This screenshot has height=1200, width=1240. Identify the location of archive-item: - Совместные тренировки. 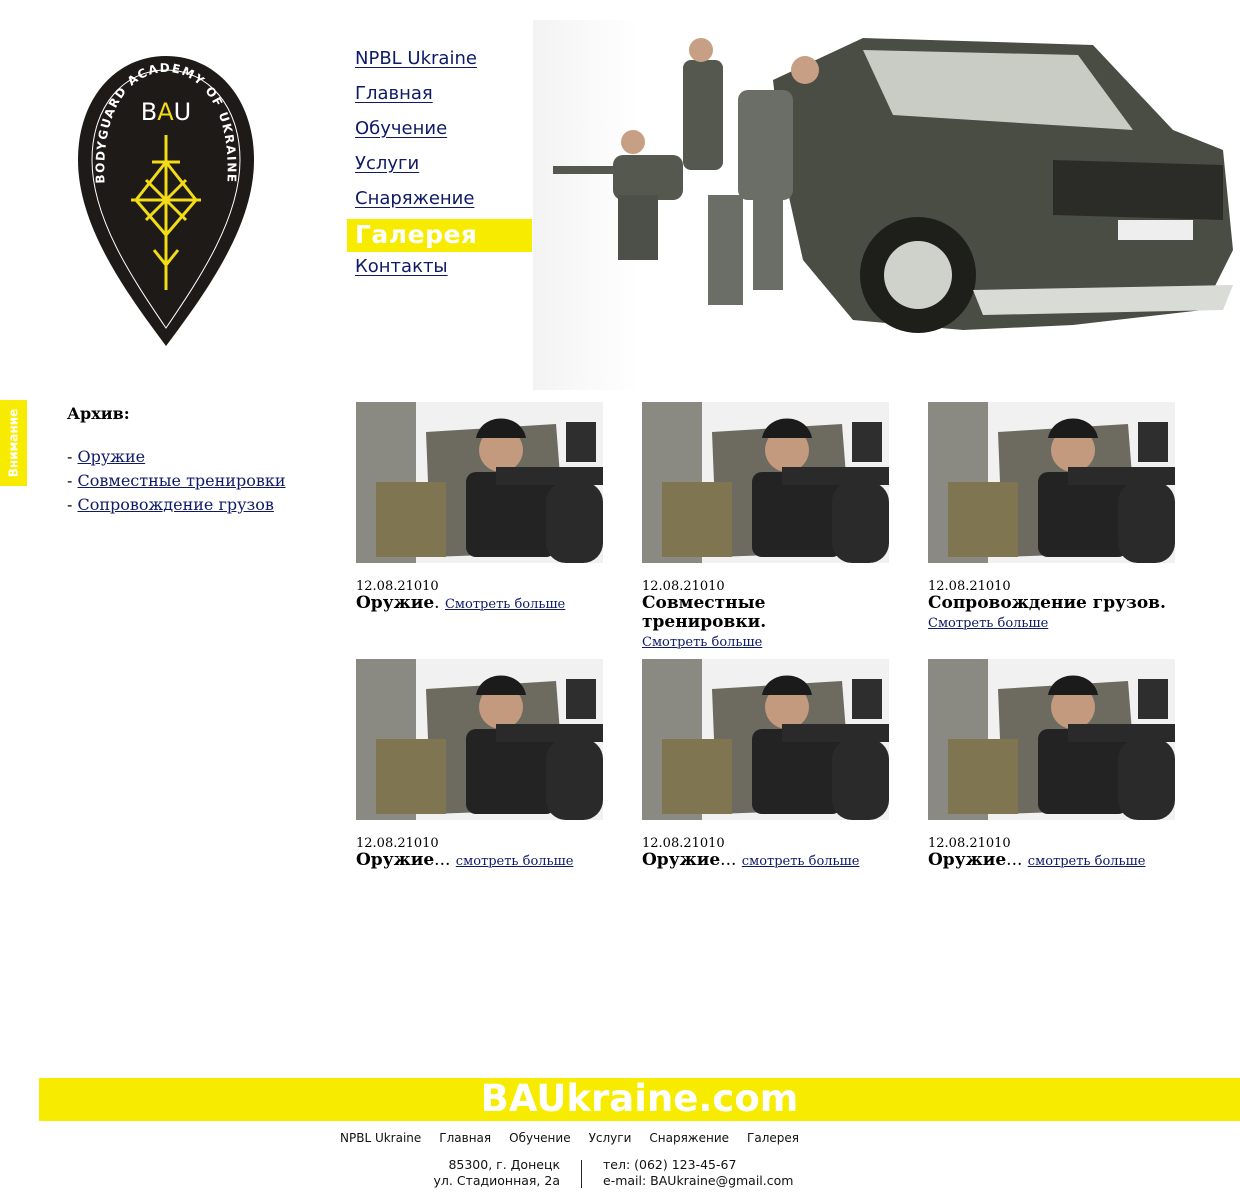
(176, 480).